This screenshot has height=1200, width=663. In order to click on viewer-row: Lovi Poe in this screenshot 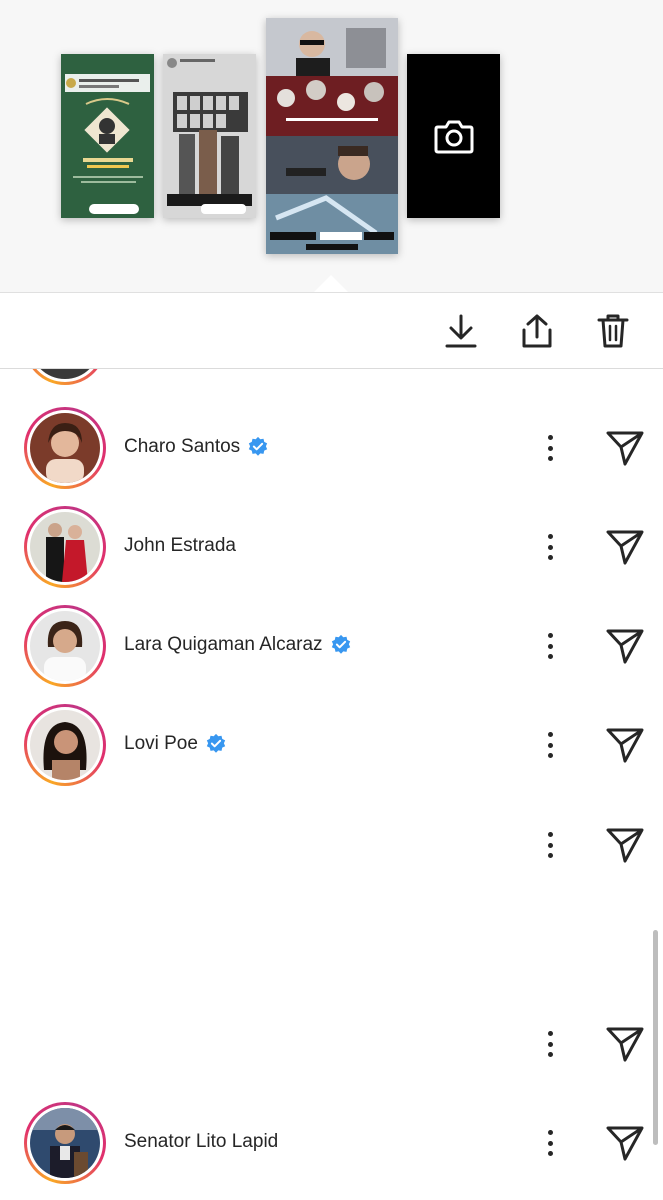, I will do `click(331, 744)`.